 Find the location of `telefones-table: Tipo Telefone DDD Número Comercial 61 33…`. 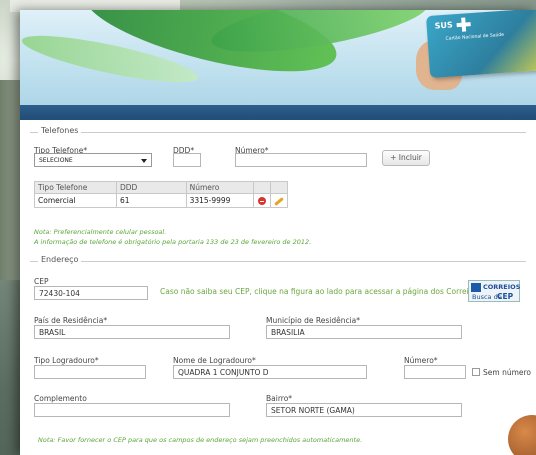

telefones-table: Tipo Telefone DDD Número Comercial 61 33… is located at coordinates (161, 194).